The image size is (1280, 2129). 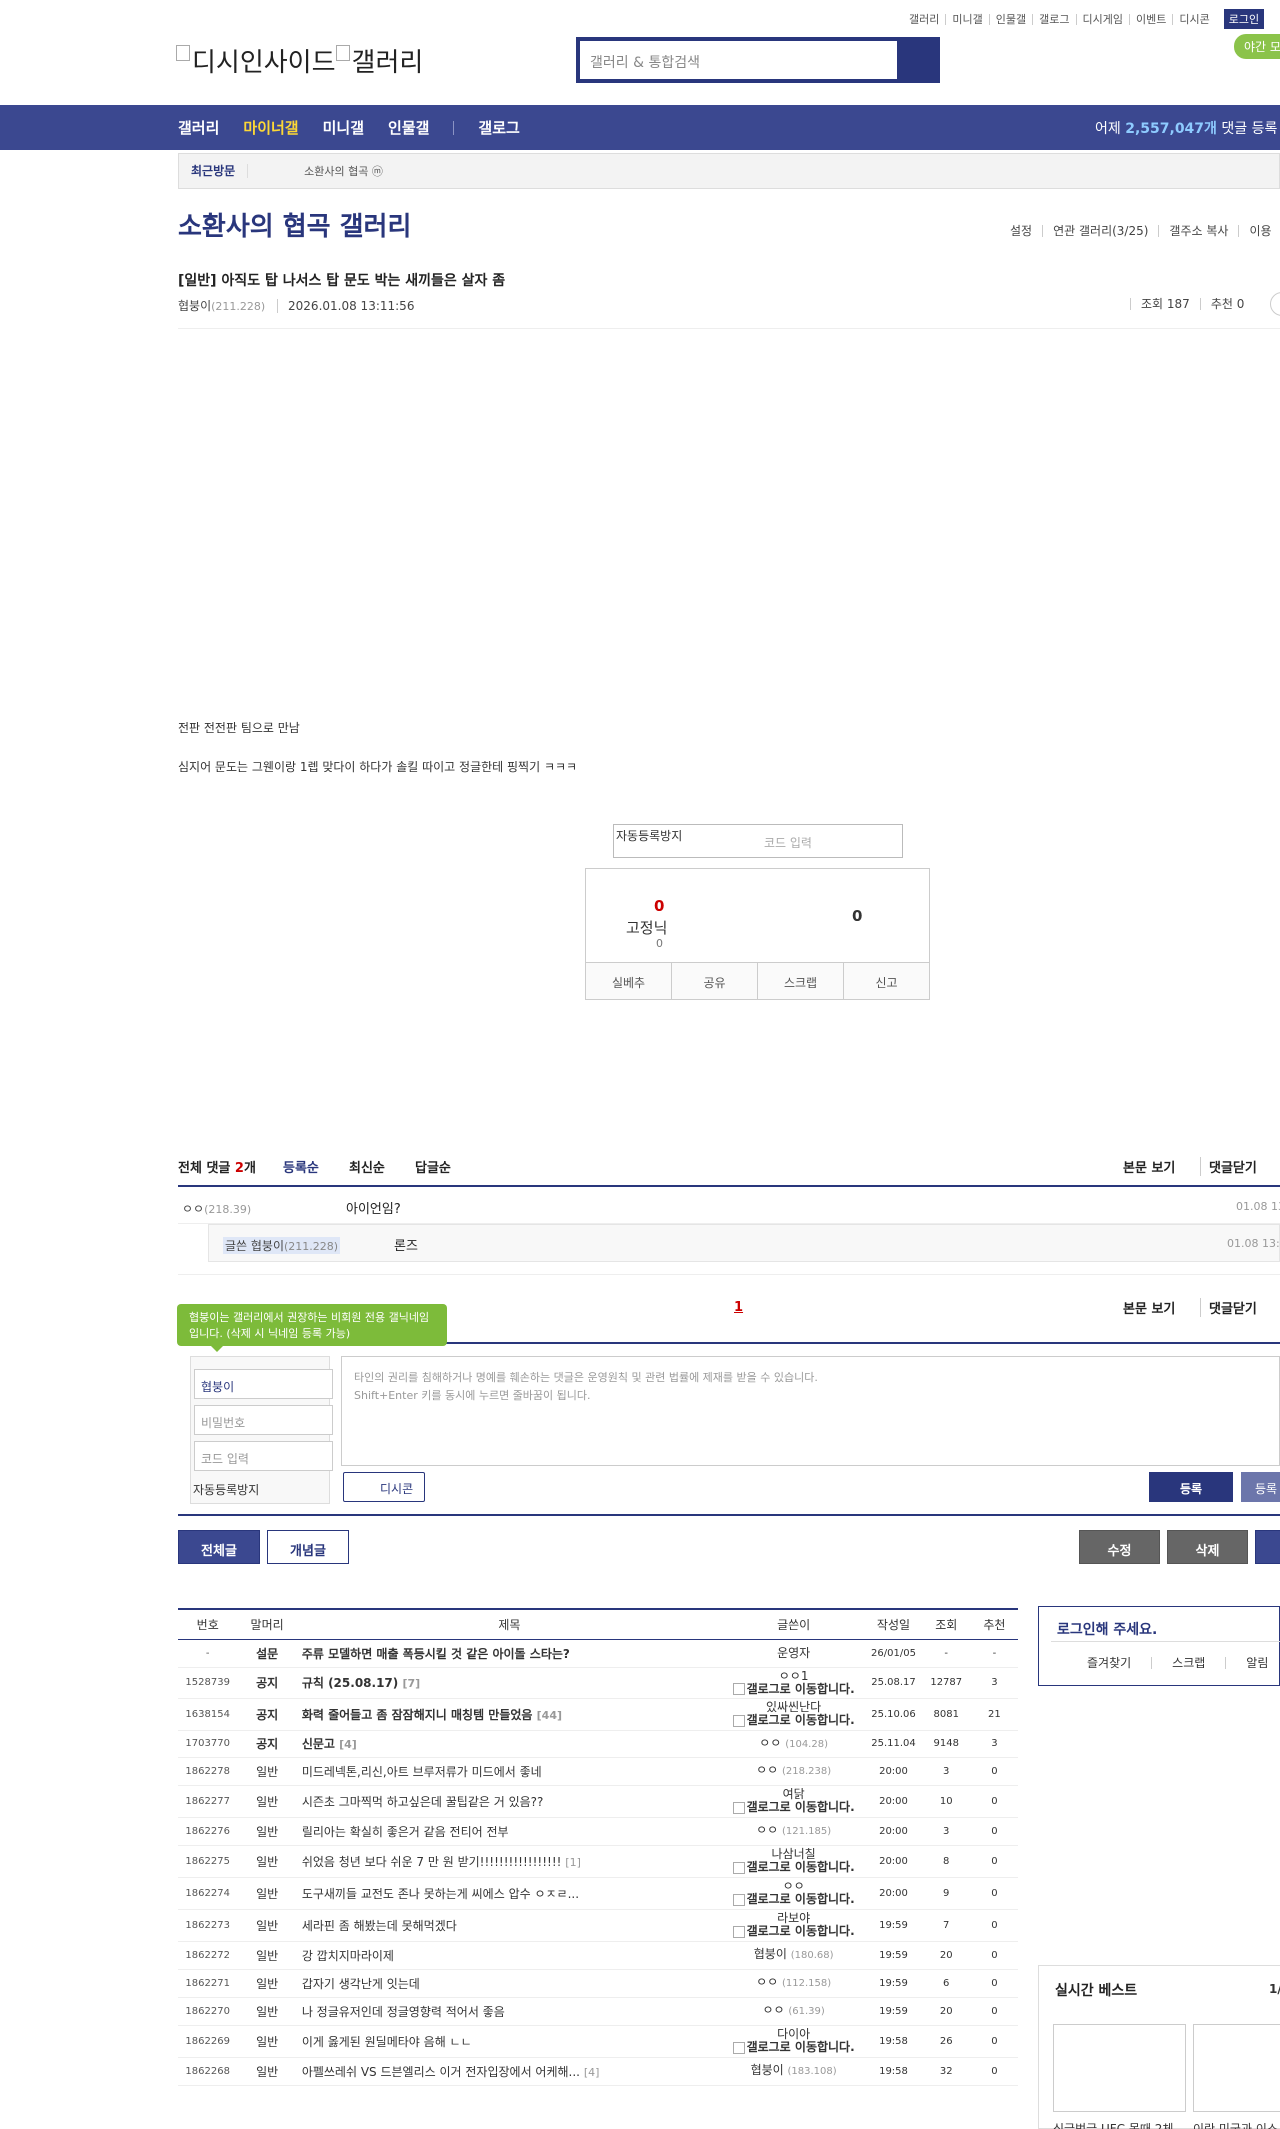 What do you see at coordinates (1207, 1547) in the screenshot?
I see `delete-button: 삭제` at bounding box center [1207, 1547].